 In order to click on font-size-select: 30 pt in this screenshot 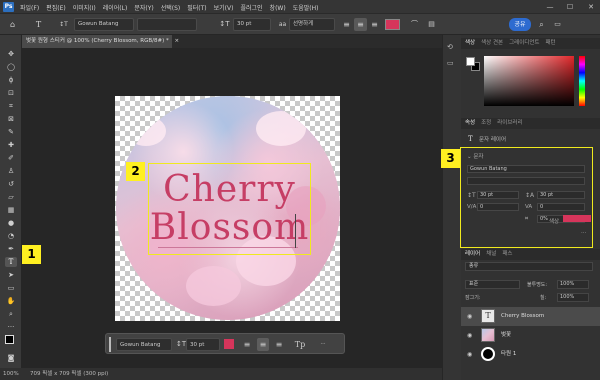, I will do `click(252, 24)`.